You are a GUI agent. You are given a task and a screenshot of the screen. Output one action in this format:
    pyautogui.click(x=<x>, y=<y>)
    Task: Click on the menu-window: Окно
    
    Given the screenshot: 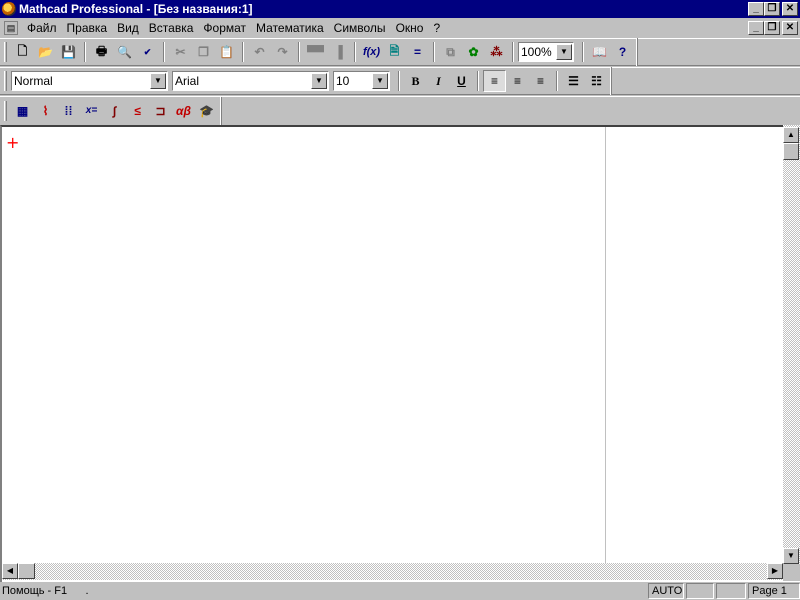 What is the action you would take?
    pyautogui.click(x=410, y=28)
    